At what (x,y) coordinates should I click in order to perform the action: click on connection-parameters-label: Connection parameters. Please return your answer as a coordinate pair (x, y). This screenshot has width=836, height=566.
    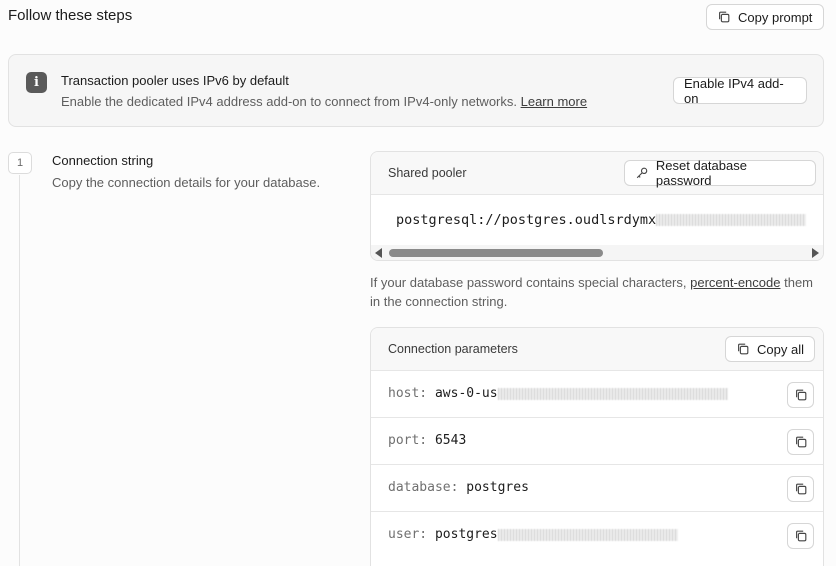
    Looking at the image, I should click on (453, 349).